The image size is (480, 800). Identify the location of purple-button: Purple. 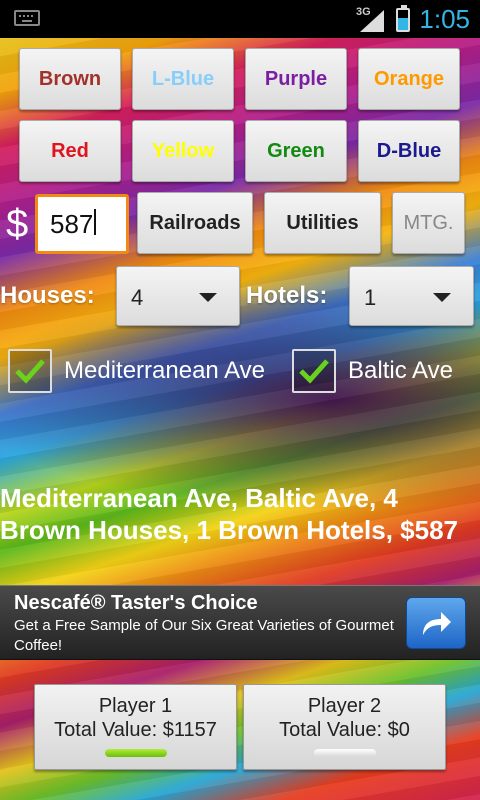
(296, 79).